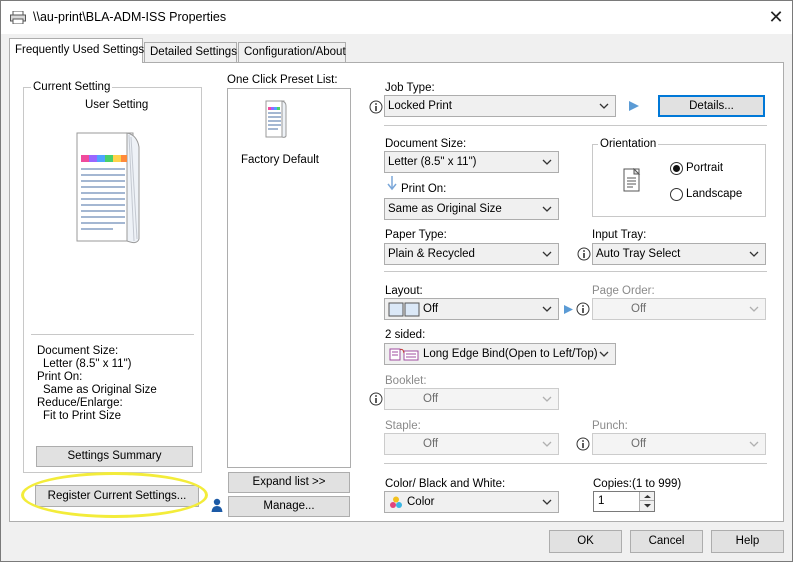 This screenshot has width=793, height=562. I want to click on copies-increment-button, so click(646, 496).